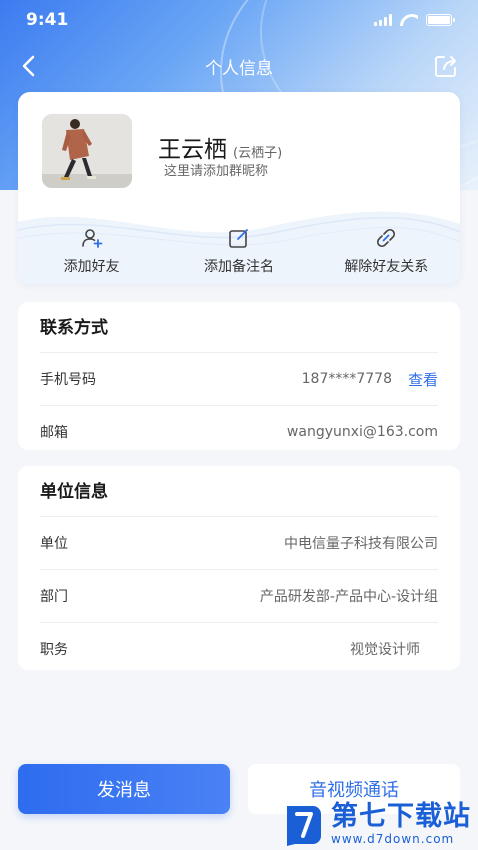  I want to click on watermark-text: 第七下载站 www.d7down.com, so click(401, 824).